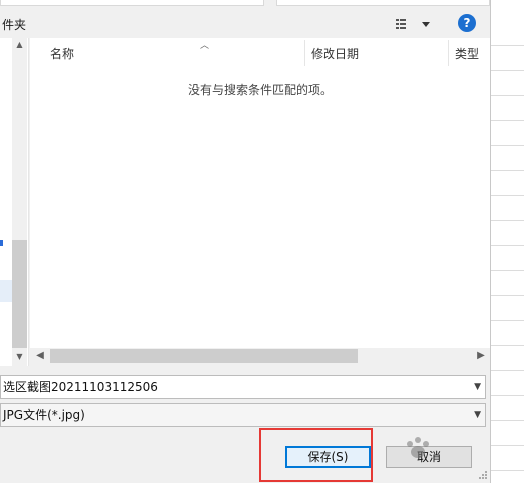  I want to click on view-list-icon, so click(413, 24).